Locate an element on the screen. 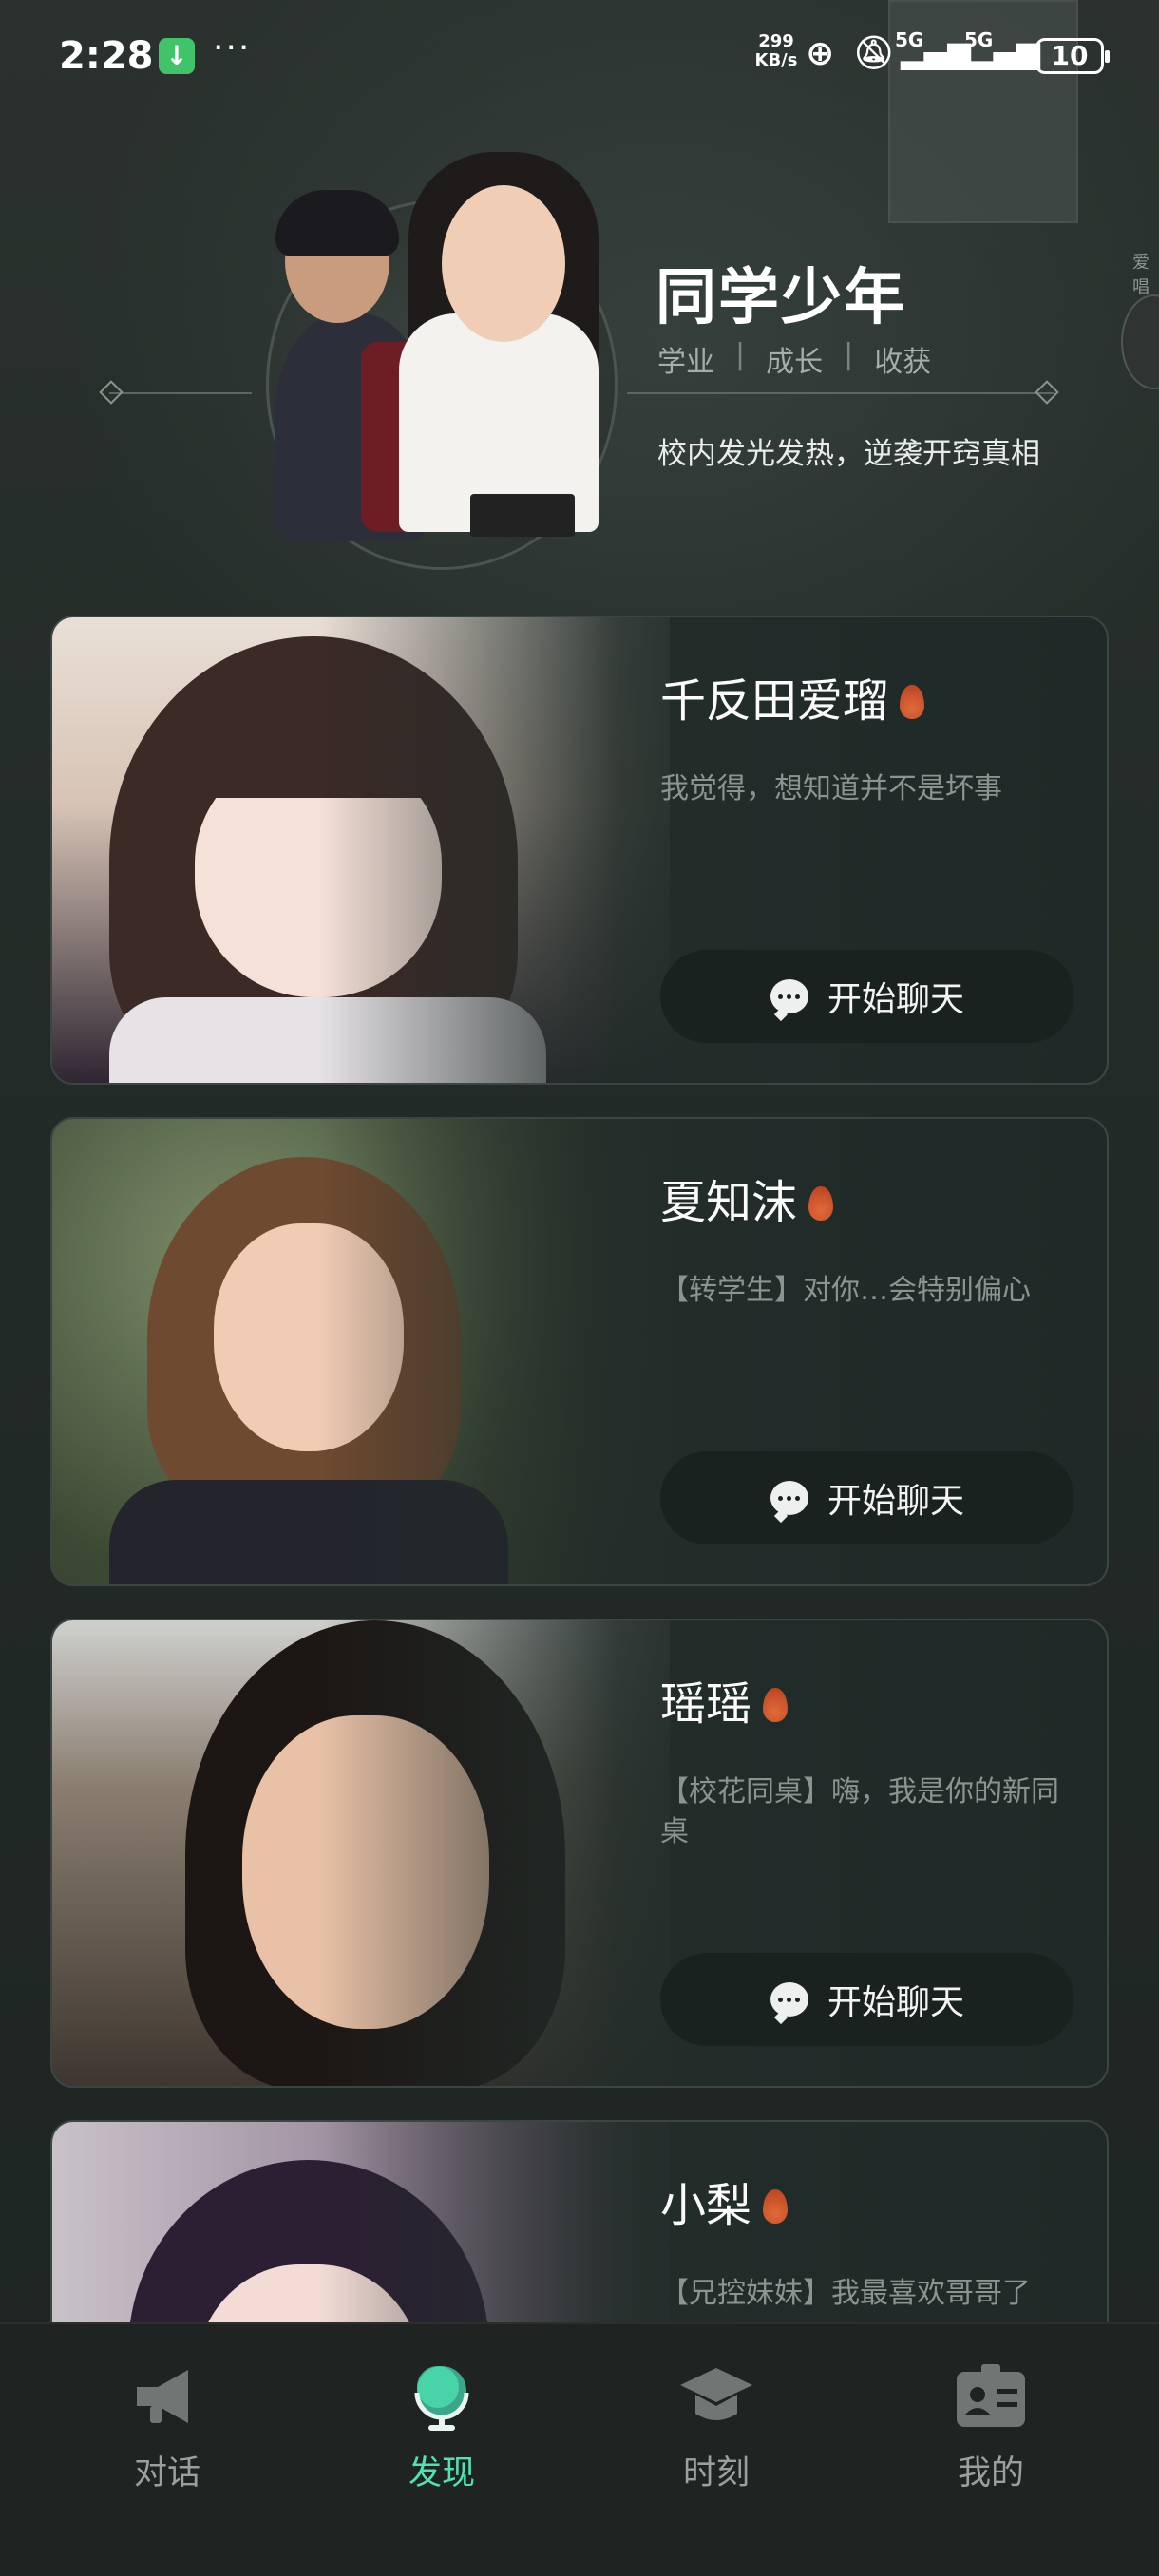 The height and width of the screenshot is (2576, 1159). hero-tag: 收获 is located at coordinates (903, 362).